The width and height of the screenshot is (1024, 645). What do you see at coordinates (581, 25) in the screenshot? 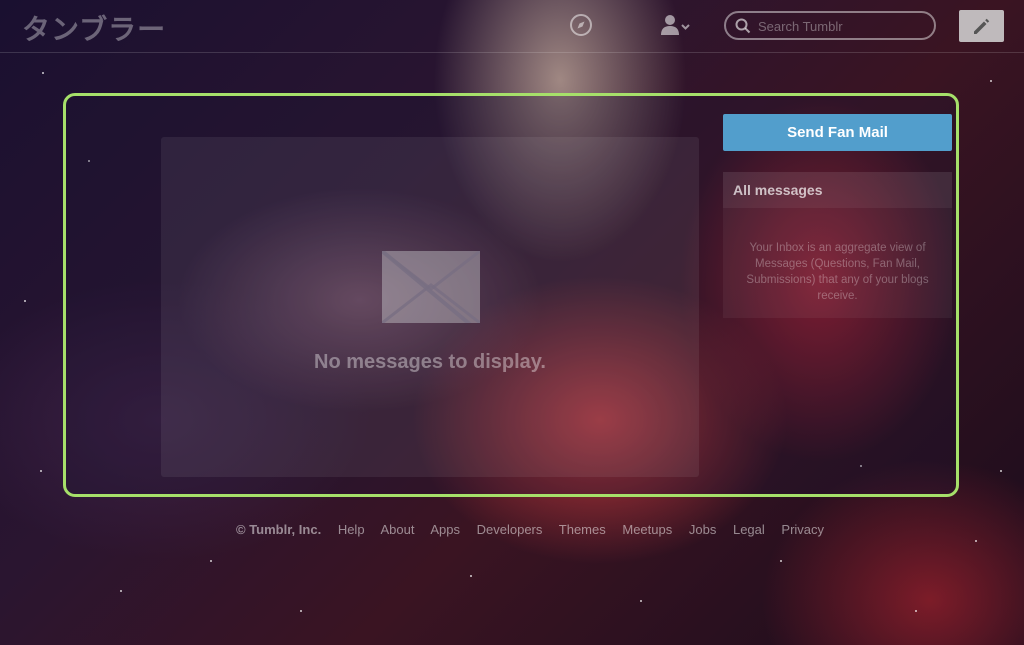
I see `compass-icon` at bounding box center [581, 25].